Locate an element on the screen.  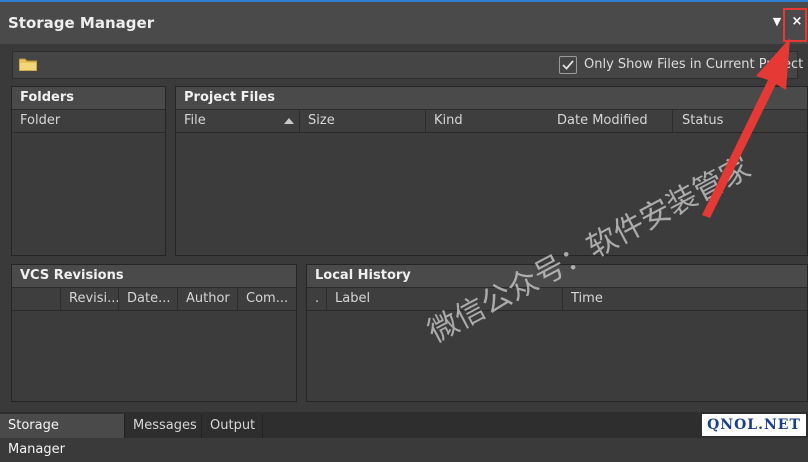
column-blank is located at coordinates (36, 299).